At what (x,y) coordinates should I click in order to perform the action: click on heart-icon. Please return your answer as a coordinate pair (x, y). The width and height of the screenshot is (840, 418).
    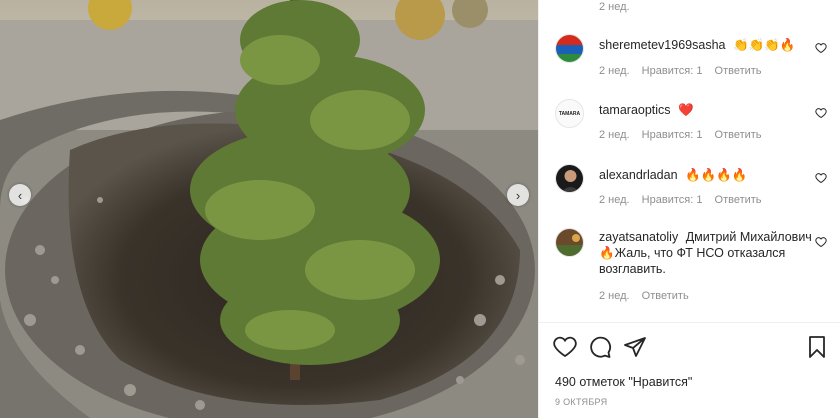
    Looking at the image, I should click on (565, 347).